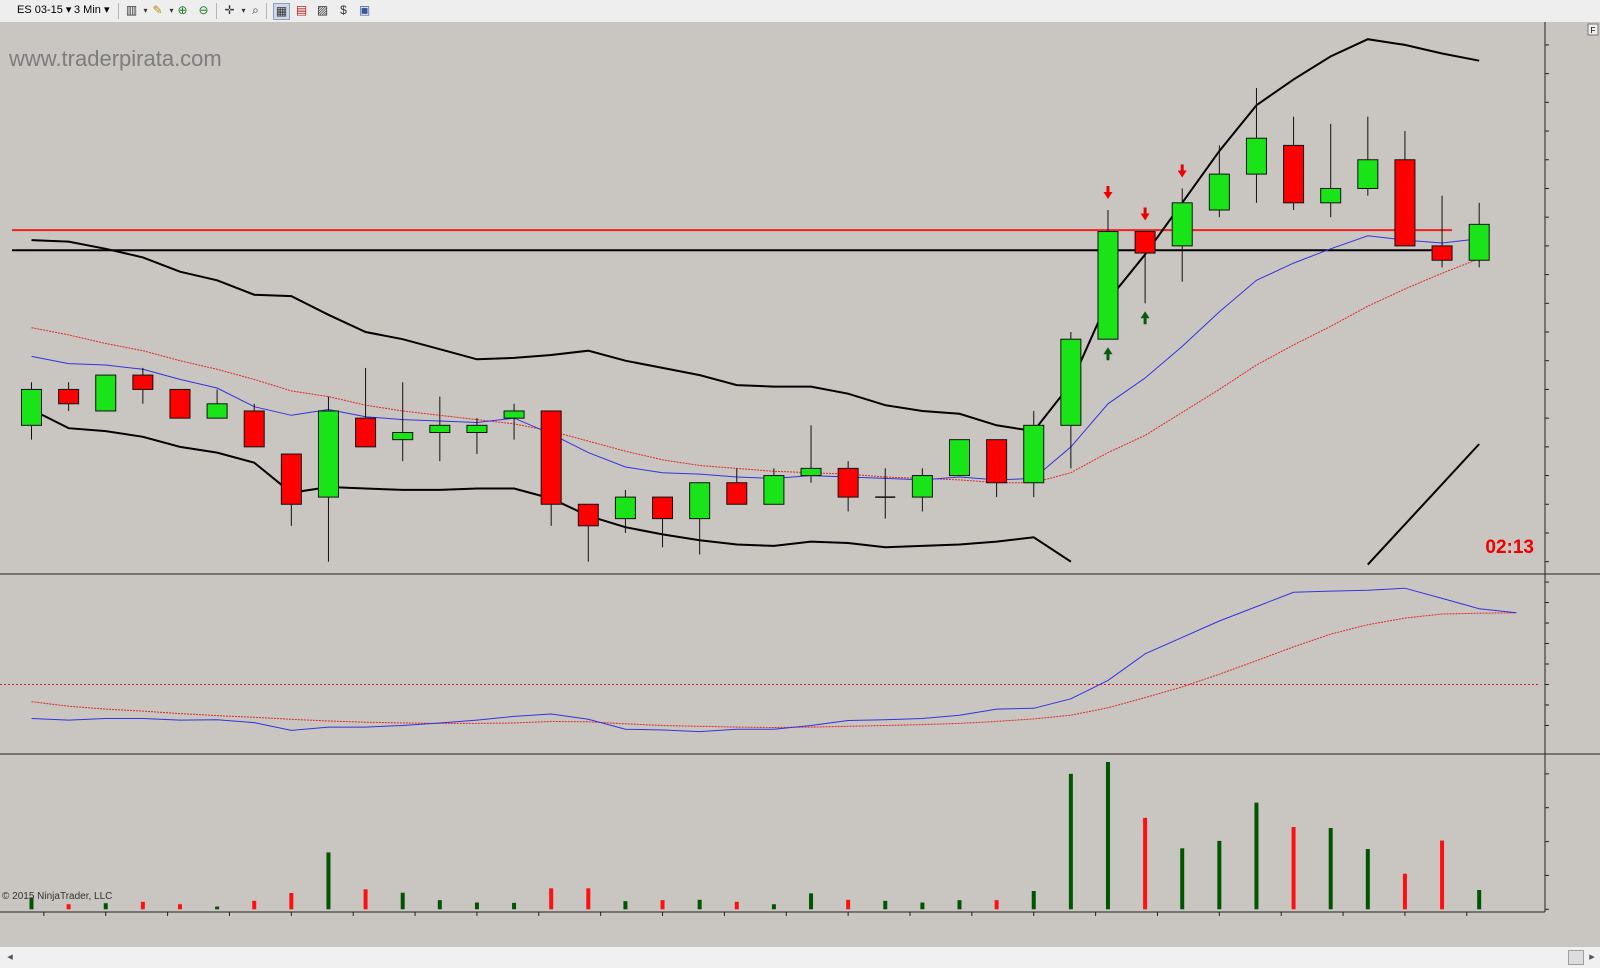 This screenshot has width=1600, height=968. Describe the element at coordinates (364, 10) in the screenshot. I see `properties-icon: ▣` at that location.